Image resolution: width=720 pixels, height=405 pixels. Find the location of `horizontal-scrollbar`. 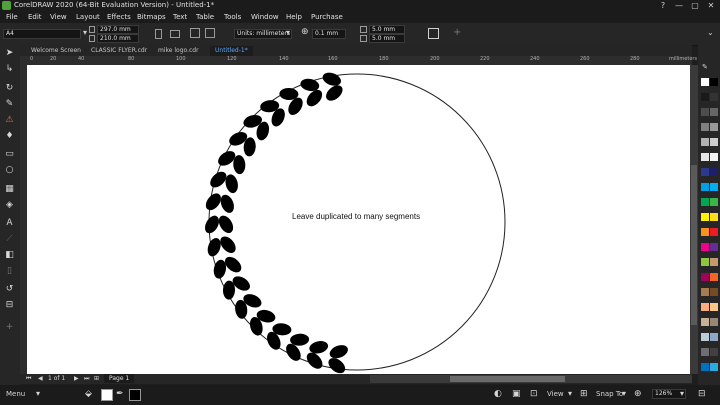

horizontal-scrollbar is located at coordinates (531, 379).